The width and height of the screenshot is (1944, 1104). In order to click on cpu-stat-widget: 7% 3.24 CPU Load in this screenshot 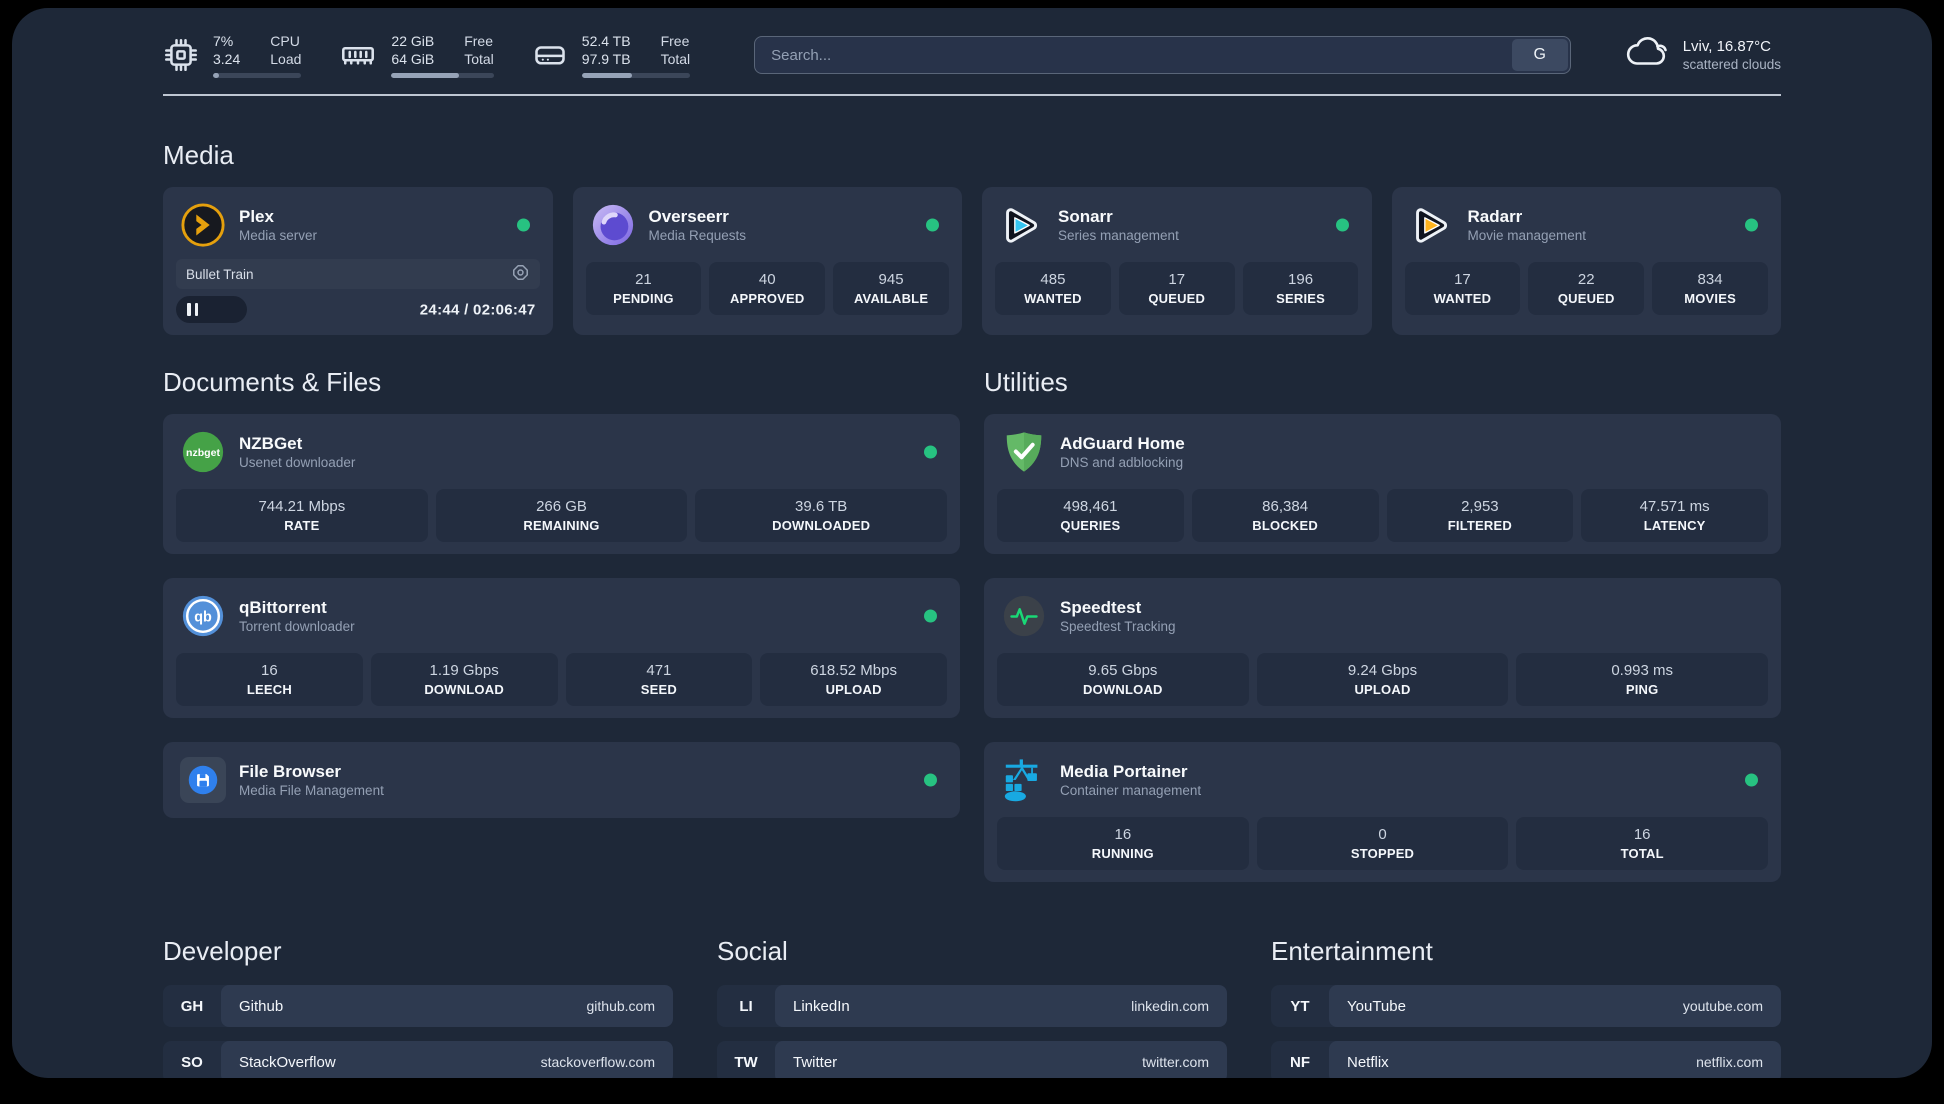, I will do `click(232, 55)`.